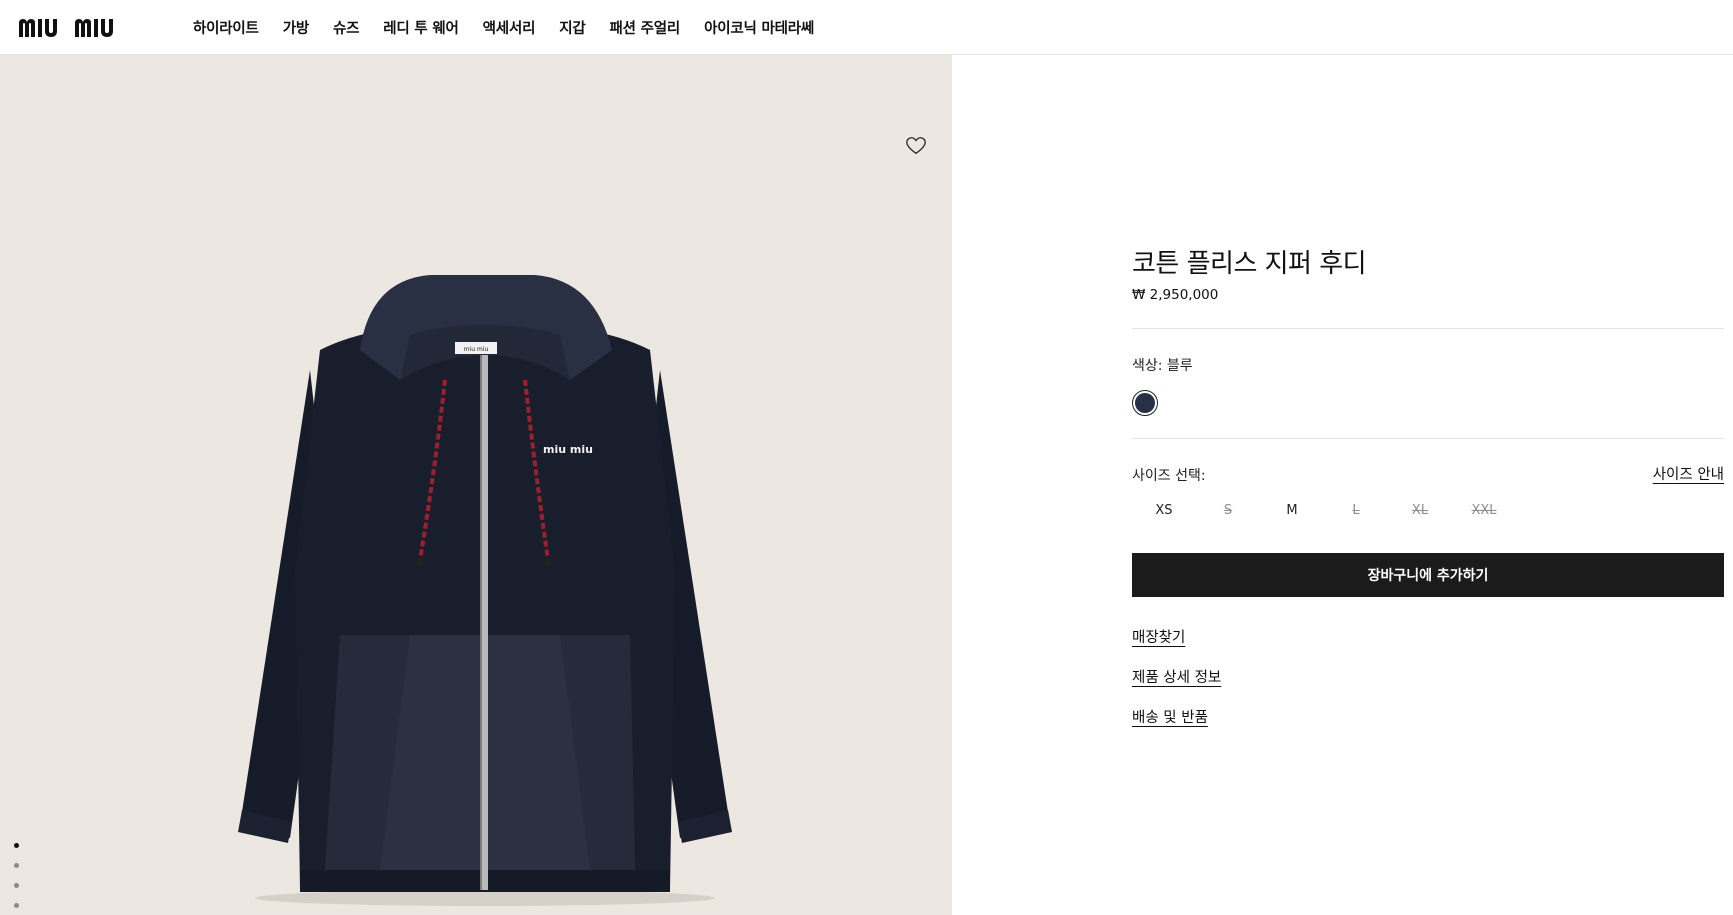 This screenshot has height=915, width=1733. I want to click on heart-outline-icon, so click(916, 146).